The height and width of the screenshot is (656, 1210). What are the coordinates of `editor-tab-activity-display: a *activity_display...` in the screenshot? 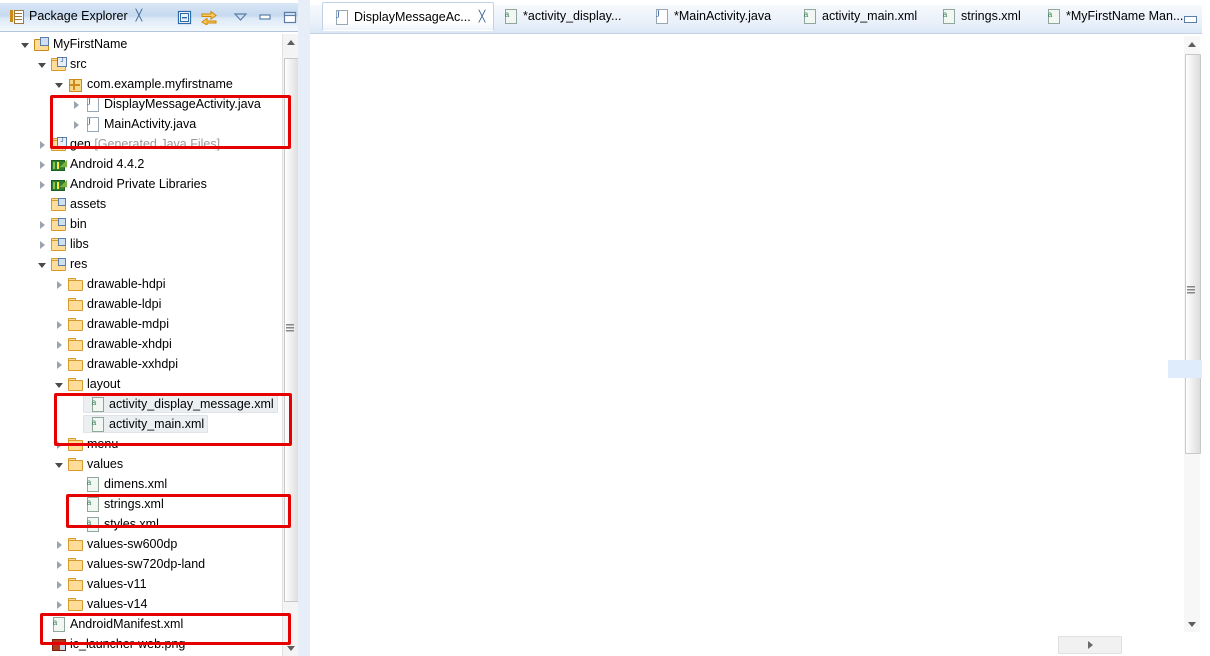 It's located at (560, 15).